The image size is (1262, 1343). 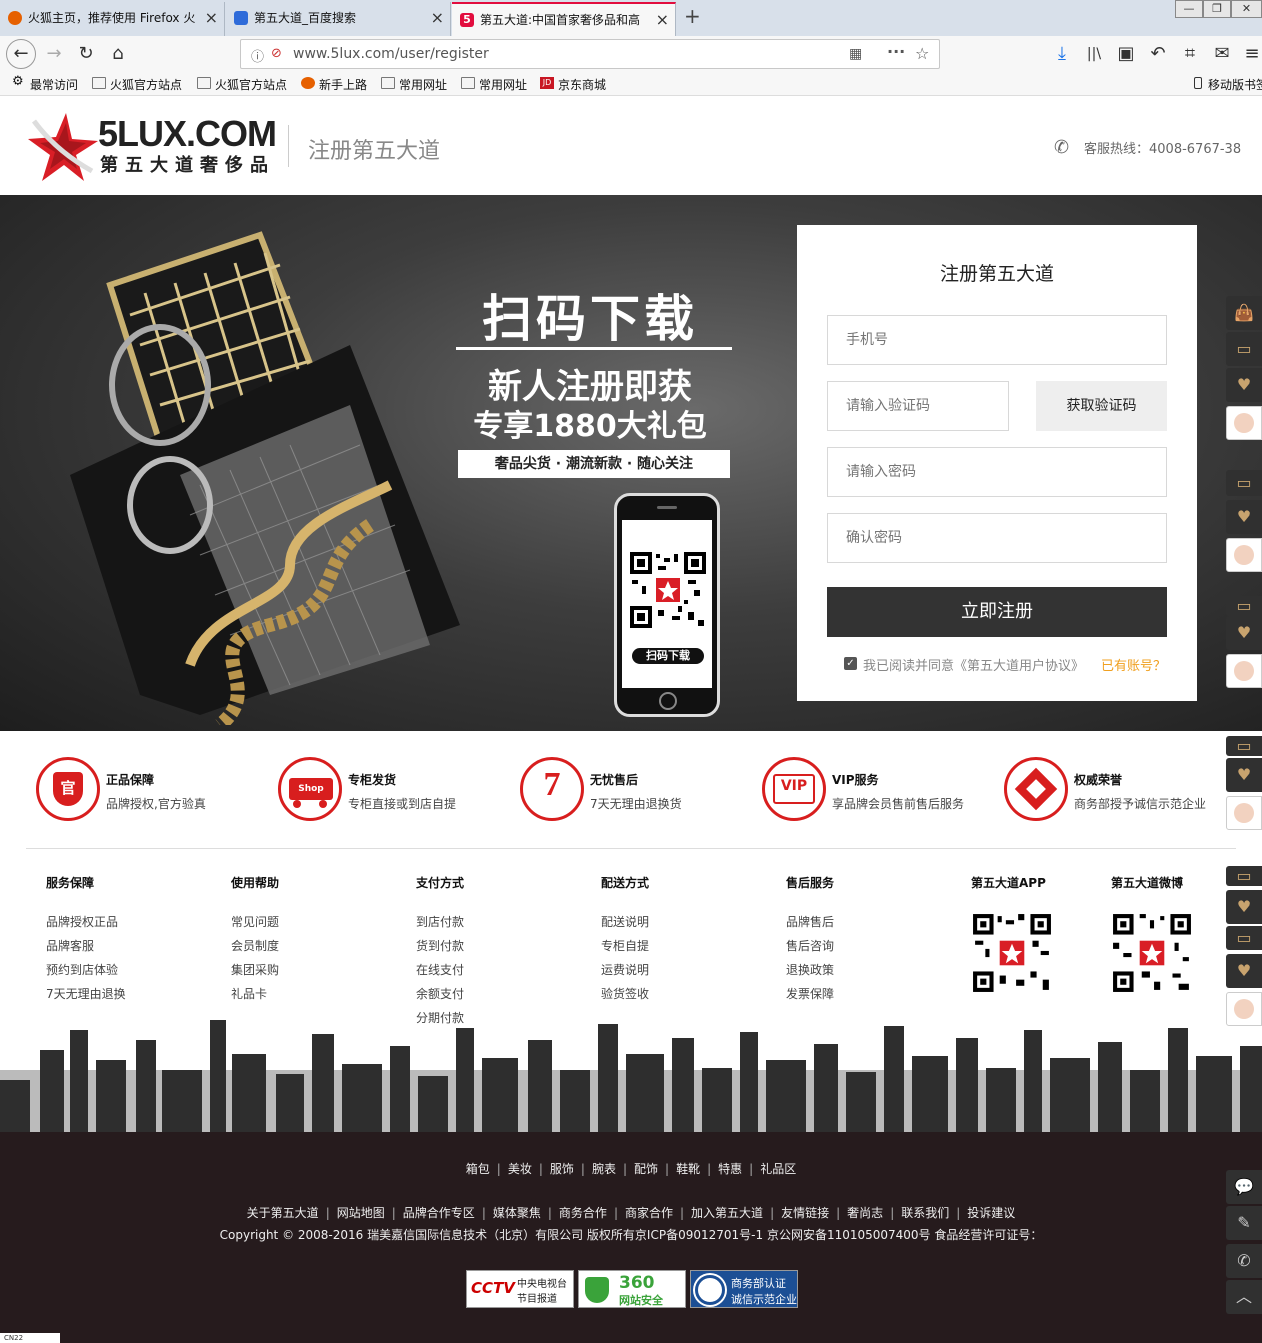 I want to click on footer-link: 箱包, so click(x=478, y=1169).